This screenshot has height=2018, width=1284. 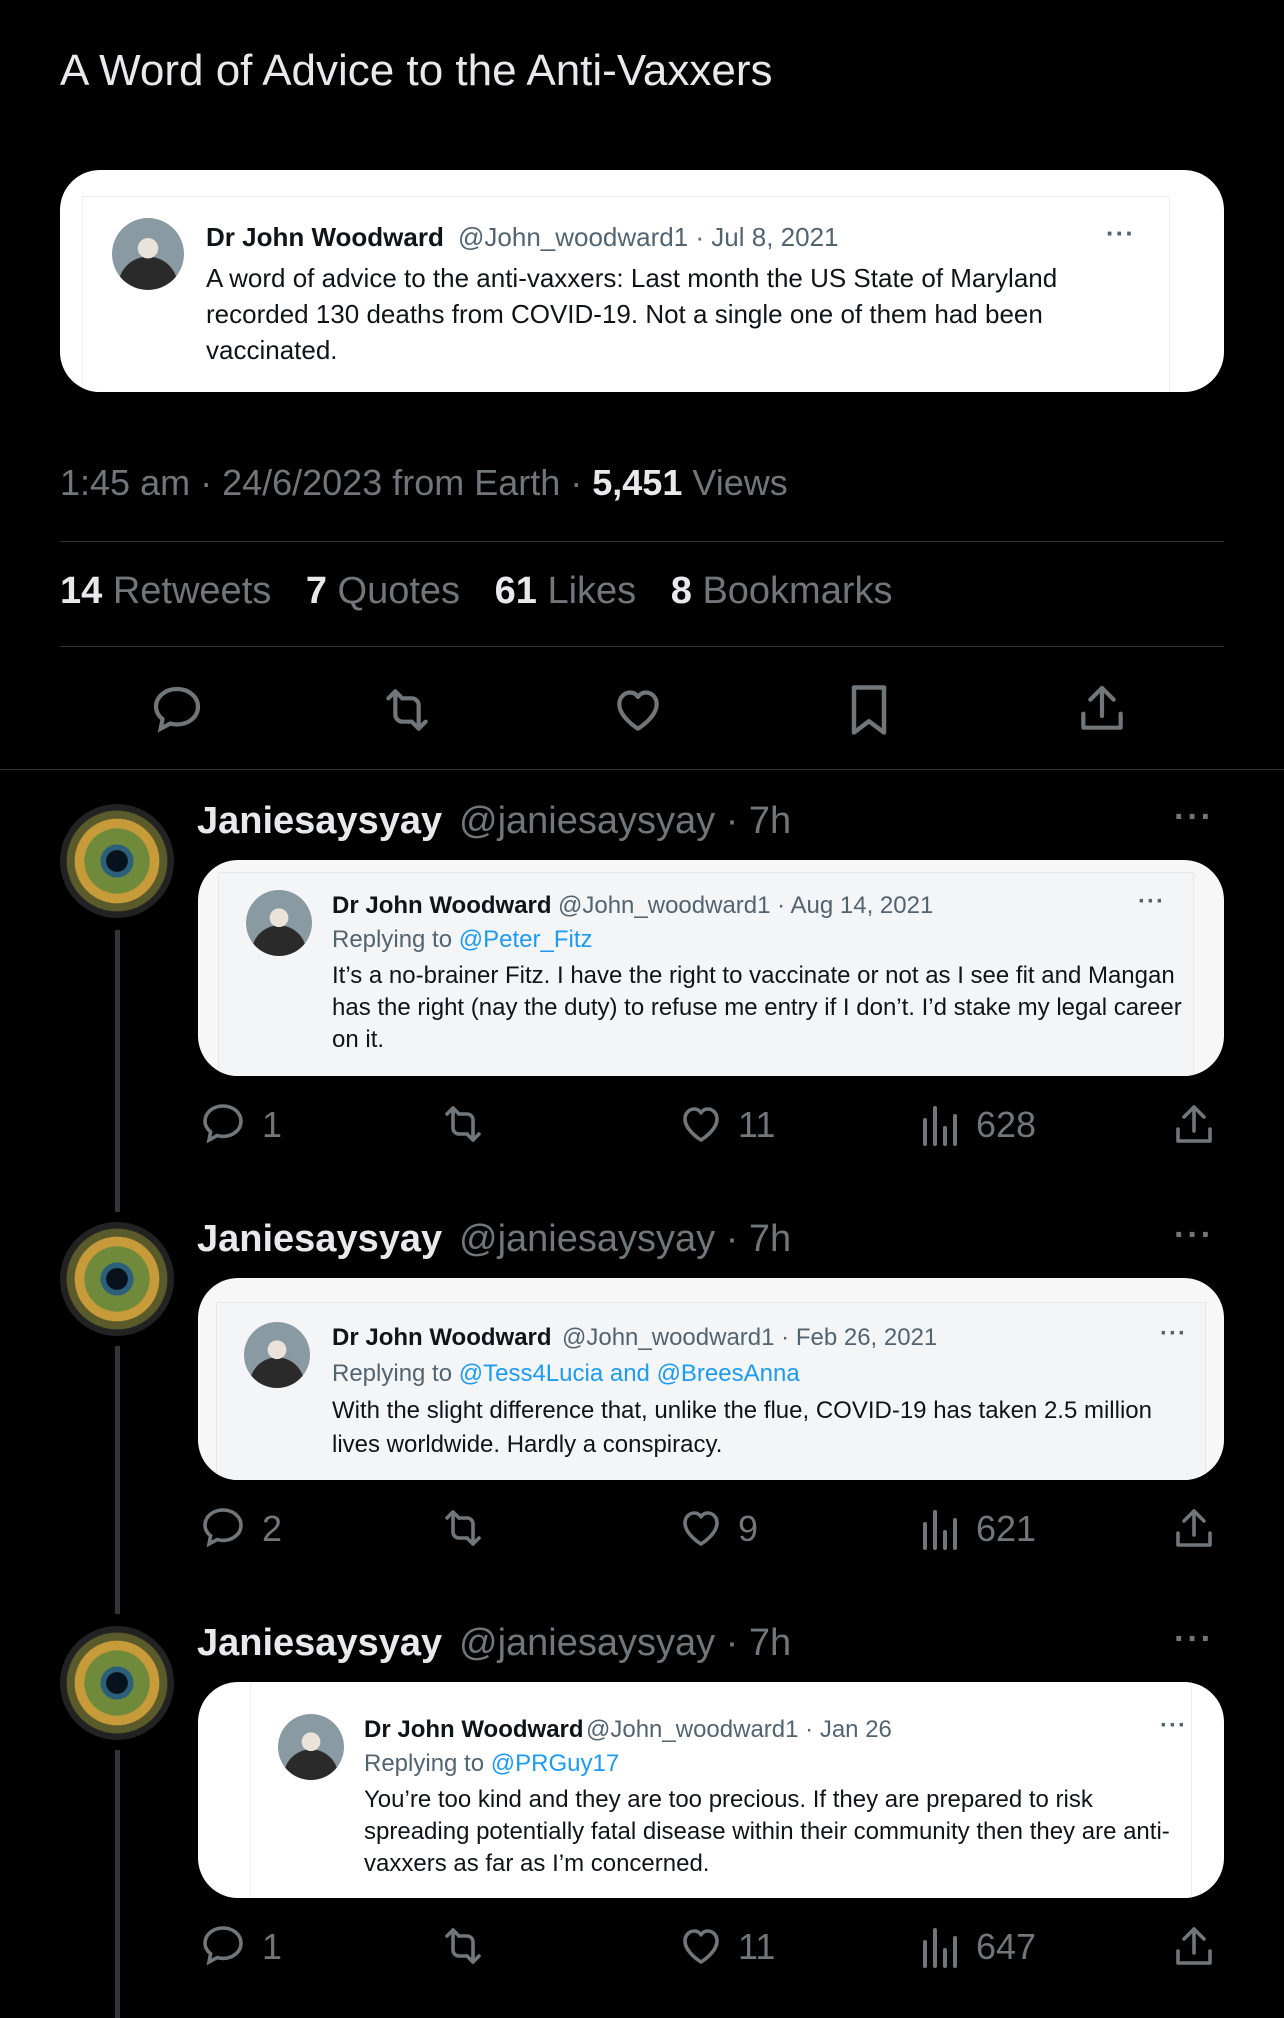 I want to click on quotes-stat: 7 Quotes, so click(x=383, y=591).